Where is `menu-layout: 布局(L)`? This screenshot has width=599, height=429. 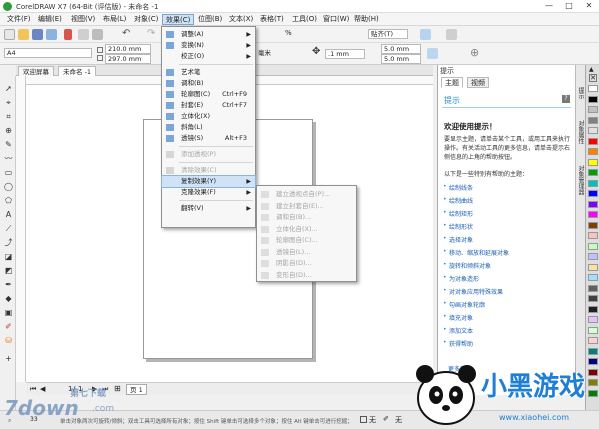
menu-layout: 布局(L) is located at coordinates (114, 19).